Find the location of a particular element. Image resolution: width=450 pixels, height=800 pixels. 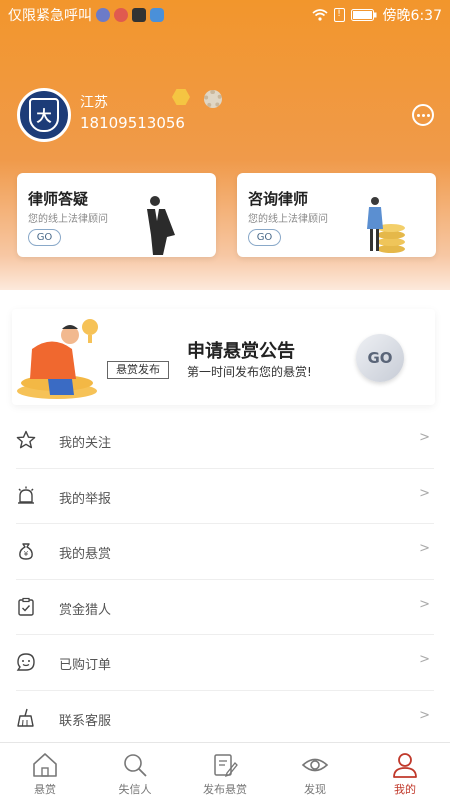

broom-icon is located at coordinates (25, 717).